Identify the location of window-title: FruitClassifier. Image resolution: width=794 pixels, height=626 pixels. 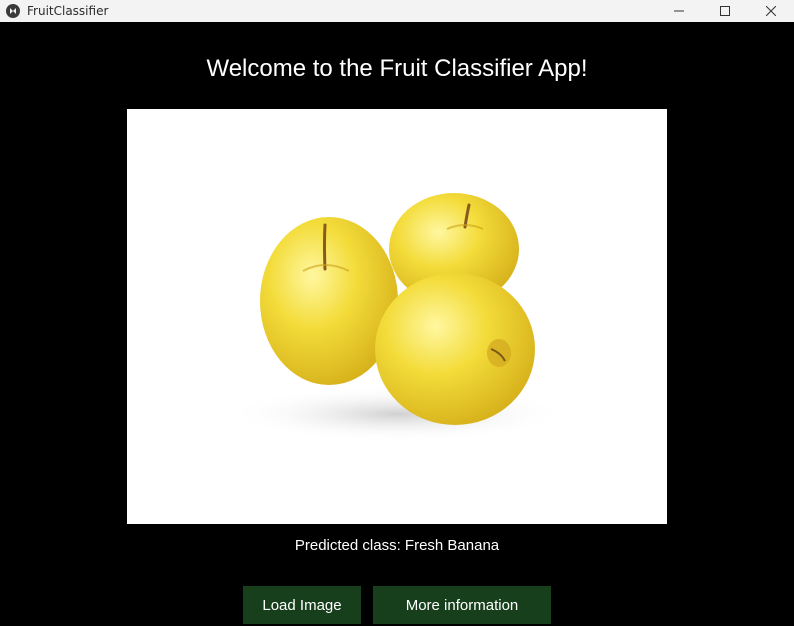
(68, 11).